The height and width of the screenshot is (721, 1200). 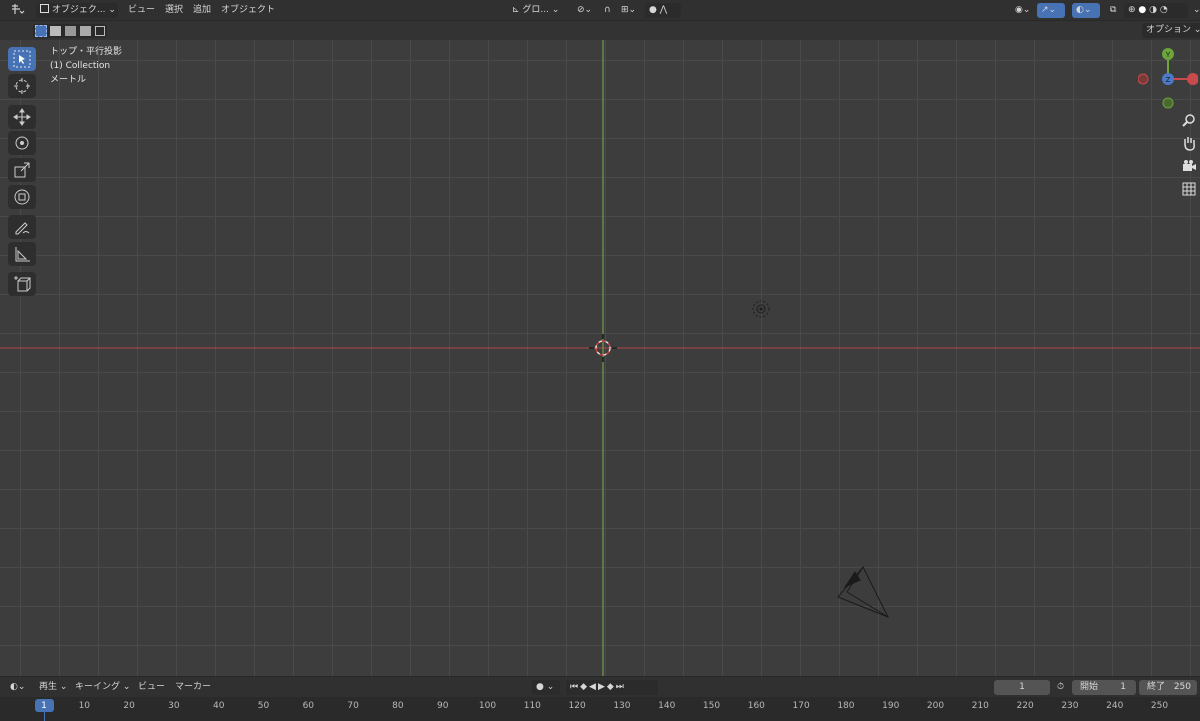 I want to click on jump-start-icon: ⏮, so click(x=575, y=687).